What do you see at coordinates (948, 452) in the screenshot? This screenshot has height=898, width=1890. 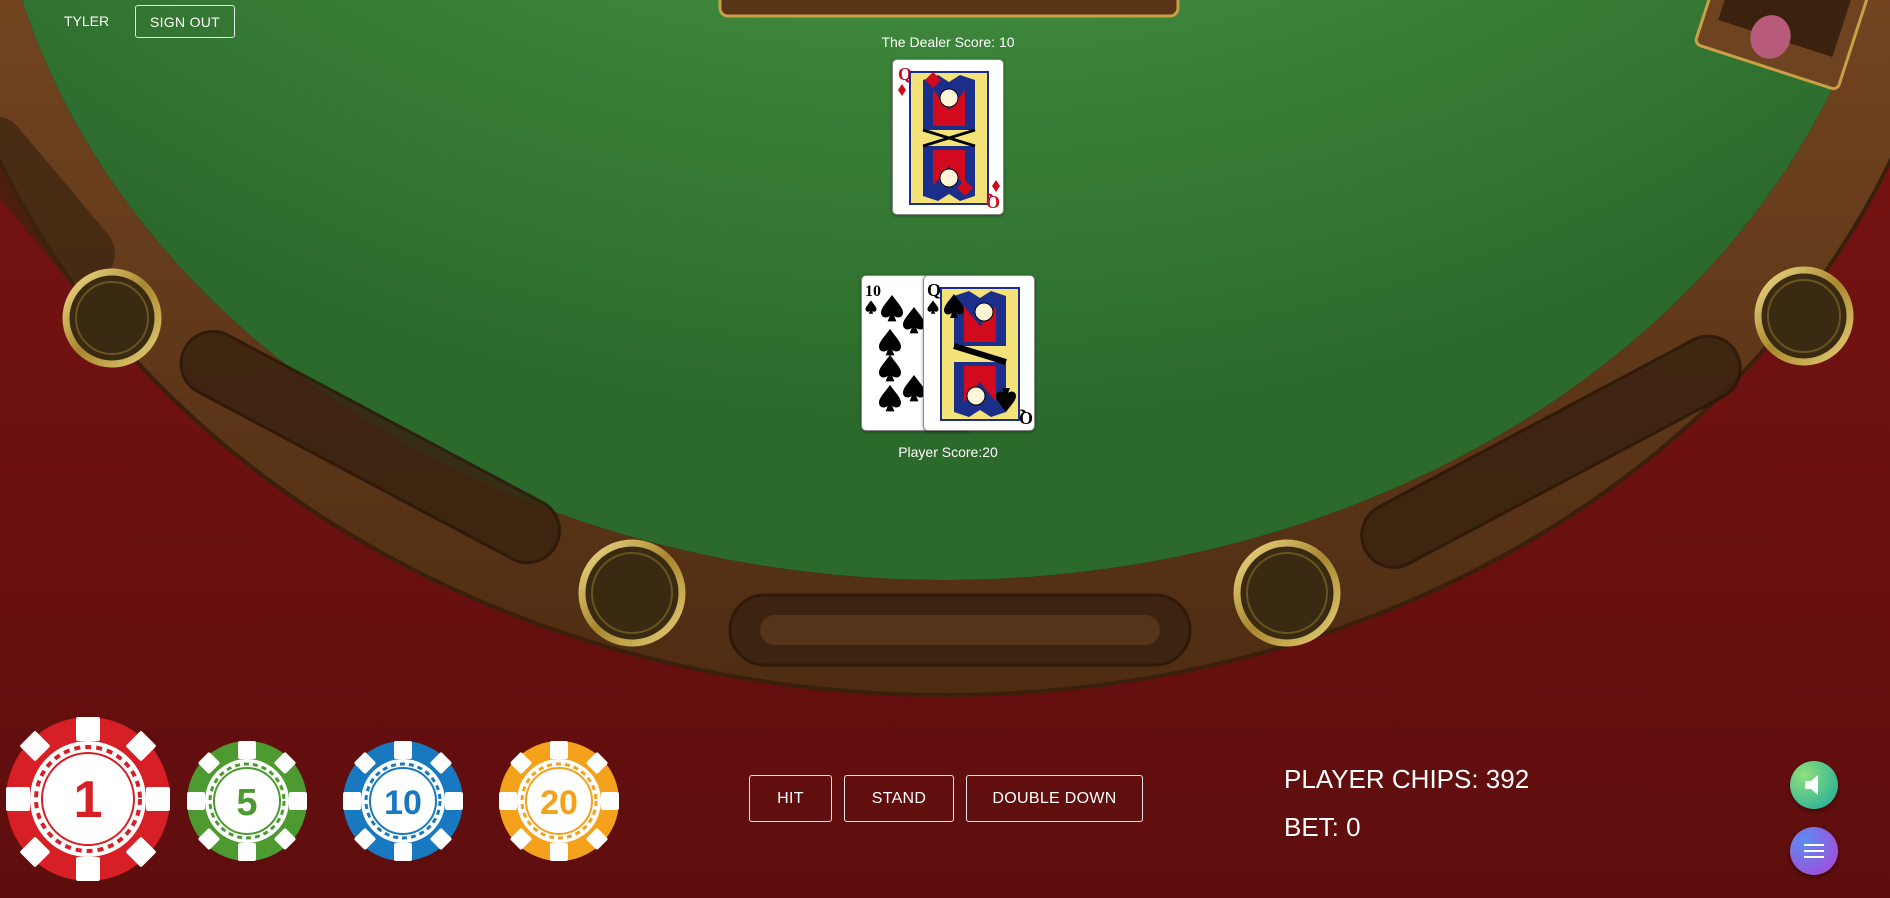 I see `player-score: Player Score:20` at bounding box center [948, 452].